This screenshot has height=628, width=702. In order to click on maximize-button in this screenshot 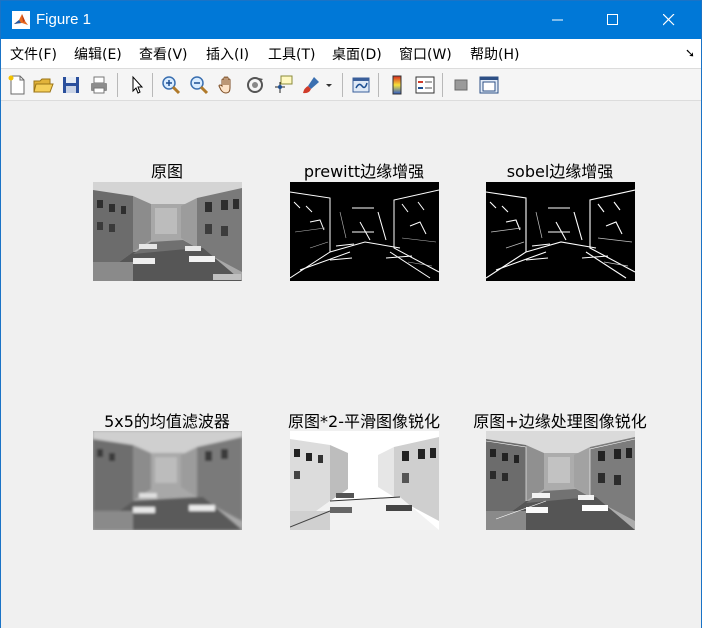, I will do `click(613, 20)`.